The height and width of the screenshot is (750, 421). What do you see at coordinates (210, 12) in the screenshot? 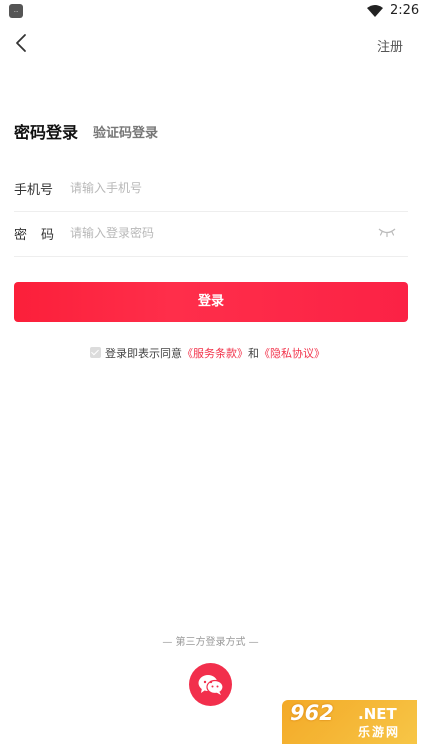
I see `status-bar: ... 2:26` at bounding box center [210, 12].